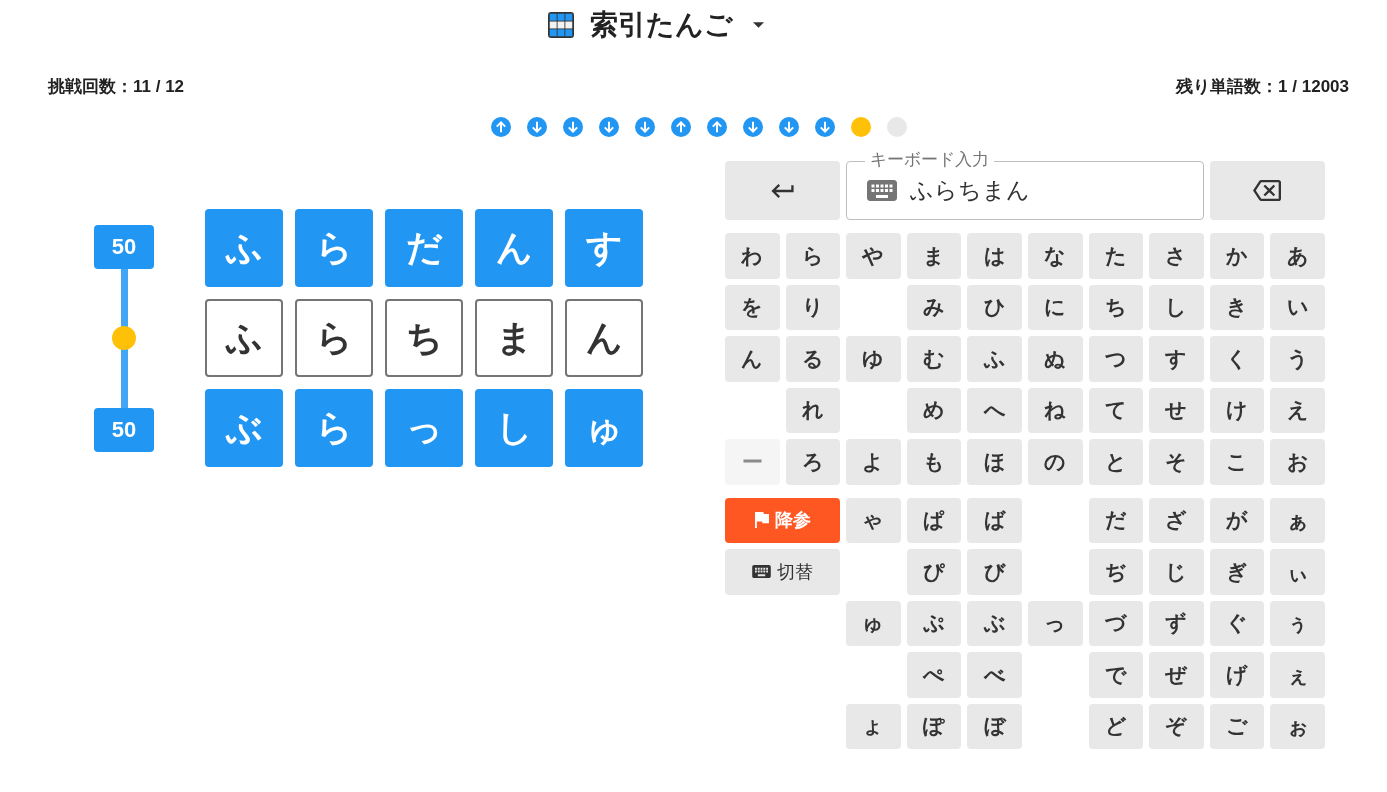  I want to click on kana-key: ぉ, so click(1297, 726).